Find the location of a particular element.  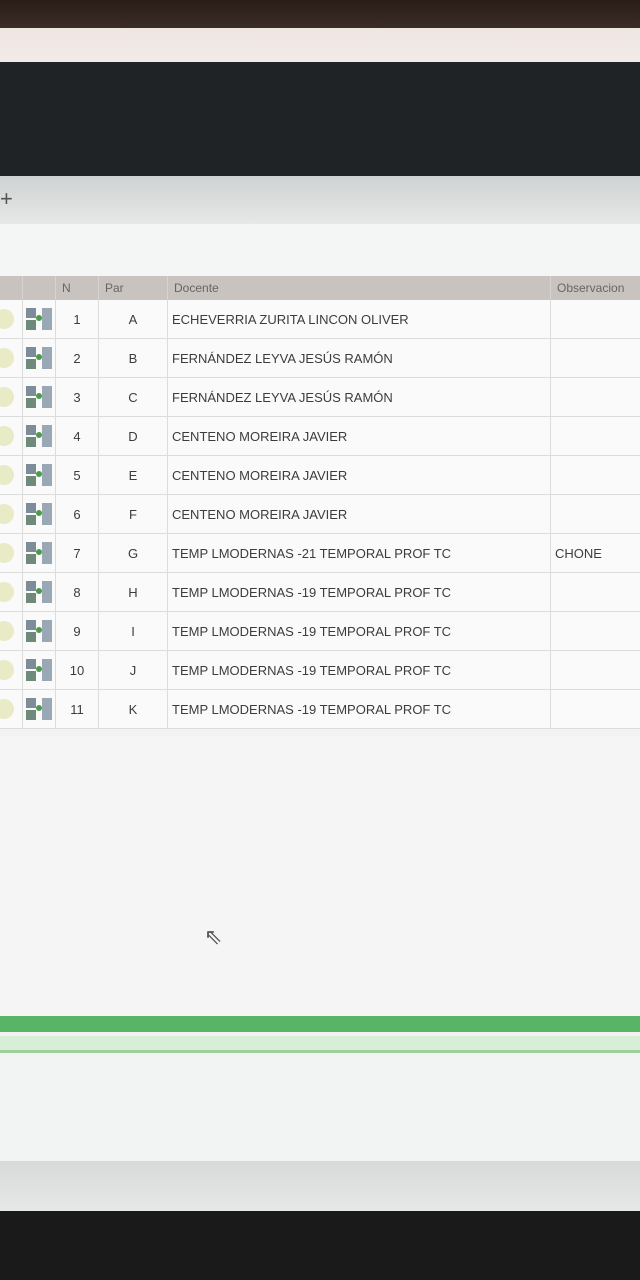

taskbar is located at coordinates (320, 1186).